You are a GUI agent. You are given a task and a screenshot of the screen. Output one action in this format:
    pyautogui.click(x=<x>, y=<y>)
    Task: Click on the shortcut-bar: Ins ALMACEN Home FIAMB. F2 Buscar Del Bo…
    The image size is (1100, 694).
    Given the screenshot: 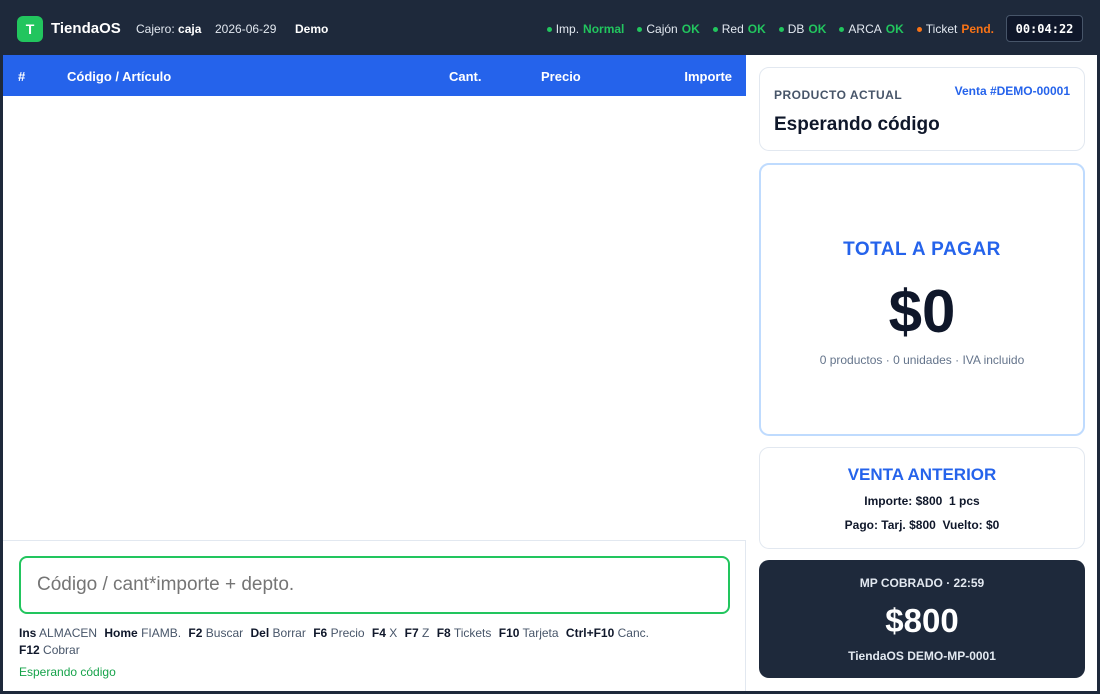 What is the action you would take?
    pyautogui.click(x=369, y=642)
    